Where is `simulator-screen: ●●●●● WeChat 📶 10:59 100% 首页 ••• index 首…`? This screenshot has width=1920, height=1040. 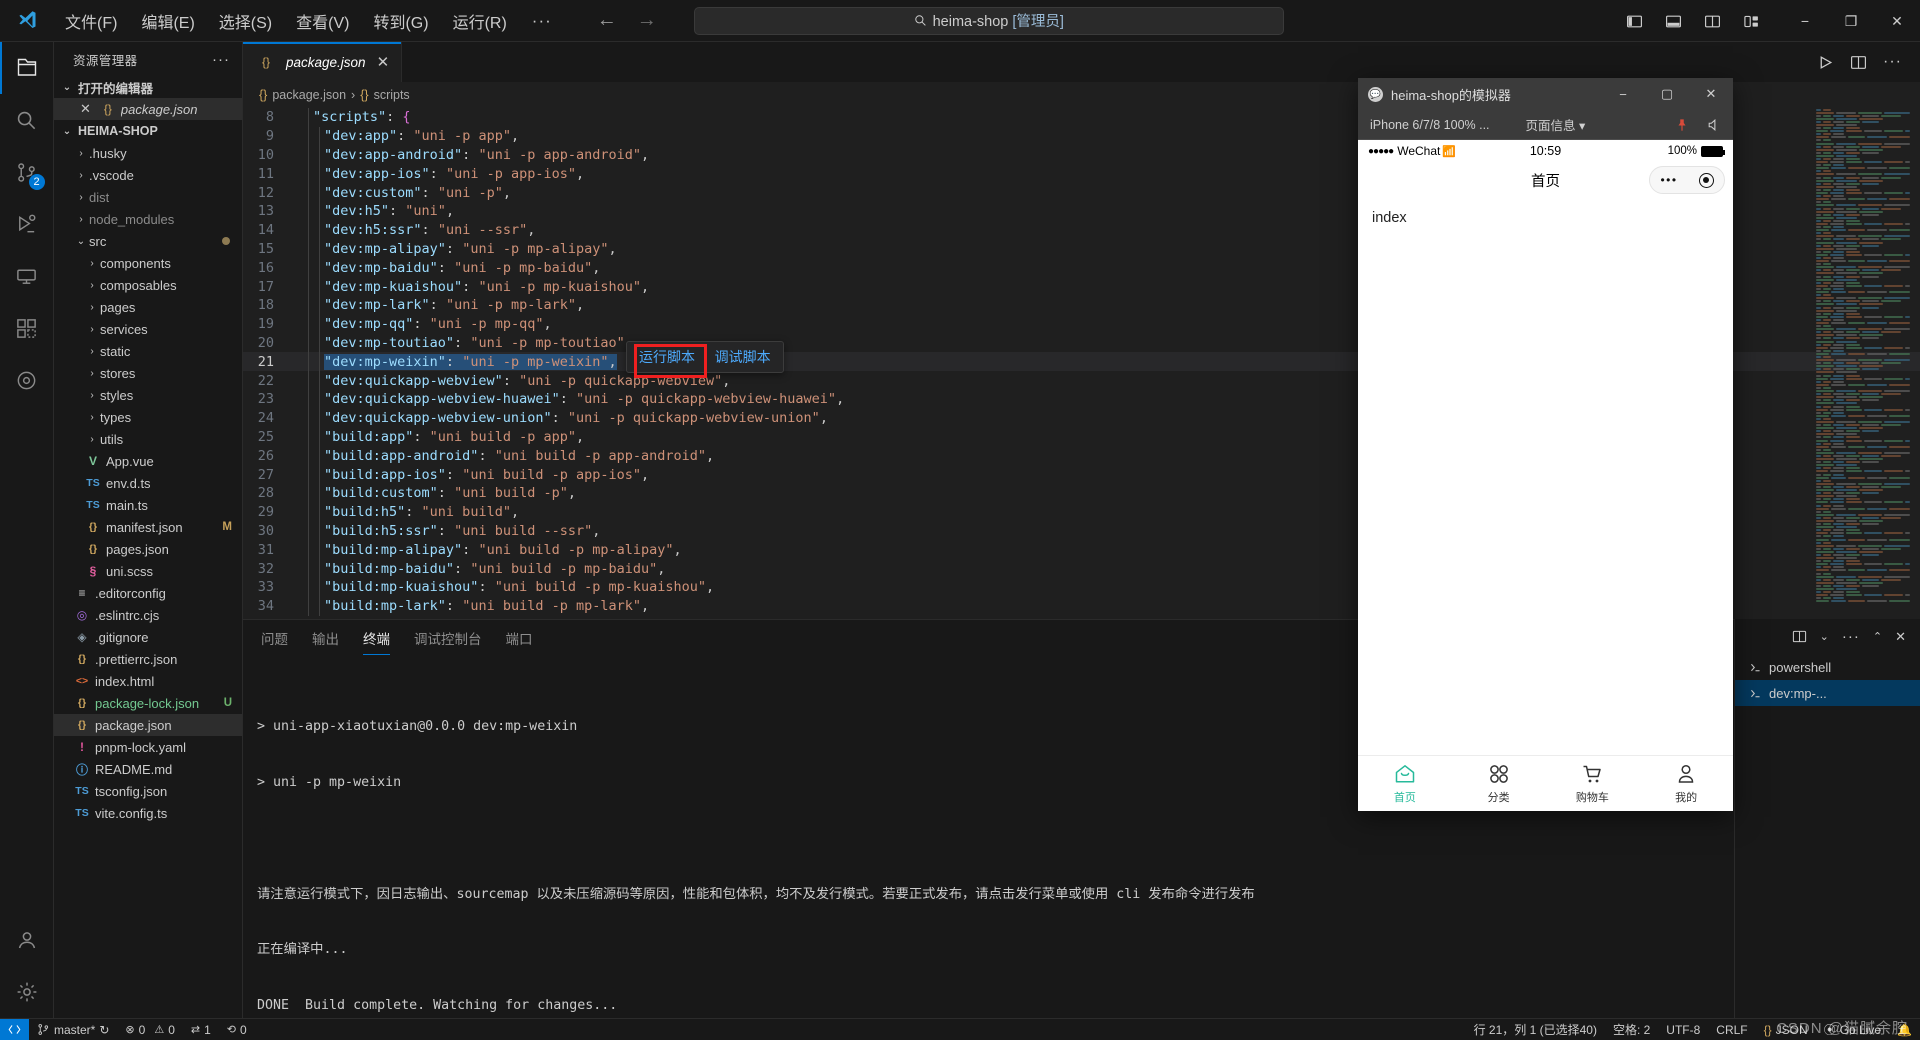 simulator-screen: ●●●●● WeChat 📶 10:59 100% 首页 ••• index 首… is located at coordinates (1545, 475).